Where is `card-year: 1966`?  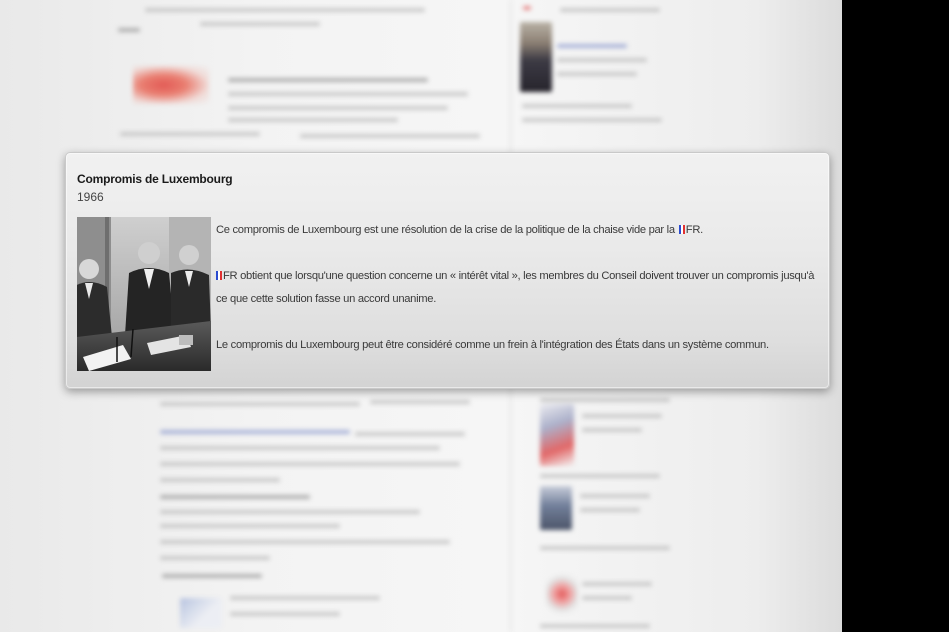
card-year: 1966 is located at coordinates (90, 197).